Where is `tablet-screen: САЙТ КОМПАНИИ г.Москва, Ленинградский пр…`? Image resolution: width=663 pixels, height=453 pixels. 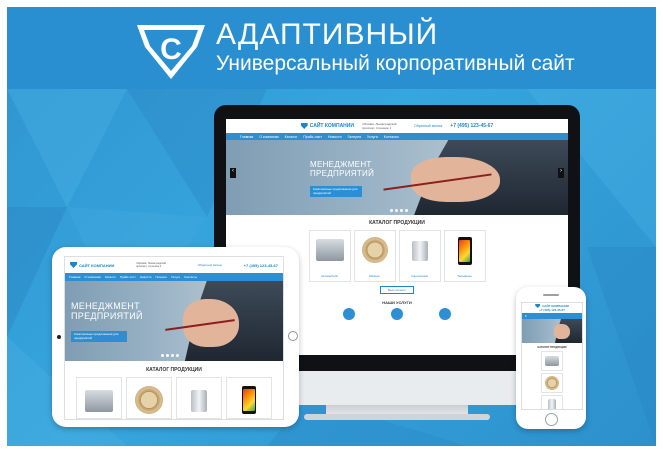
tablet-screen: САЙТ КОМПАНИИ г.Москва, Ленинградский пр… is located at coordinates (174, 338).